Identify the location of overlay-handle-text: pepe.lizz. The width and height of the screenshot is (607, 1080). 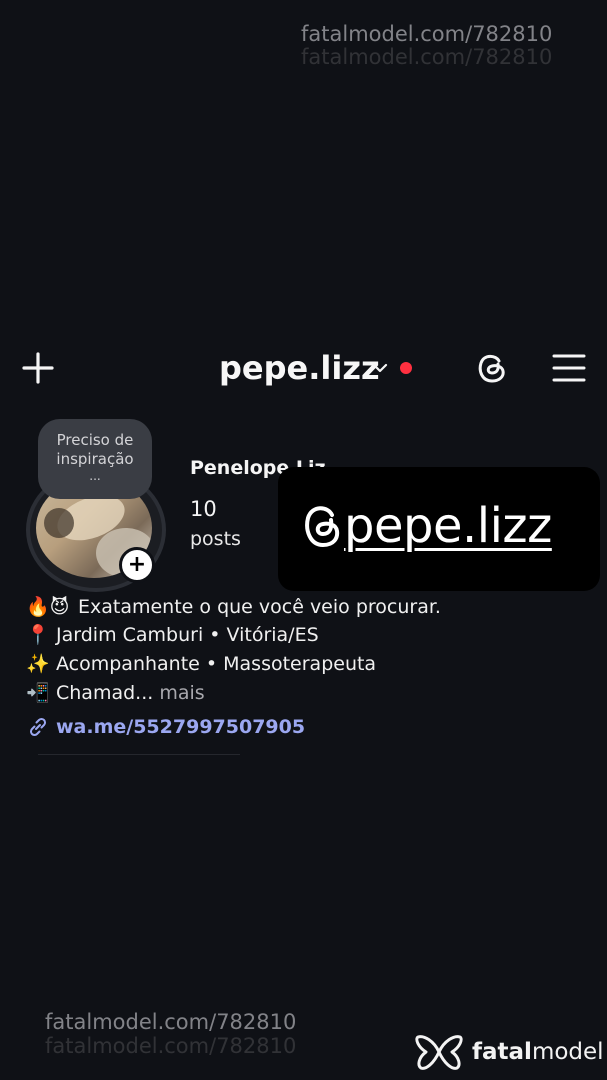
(448, 526).